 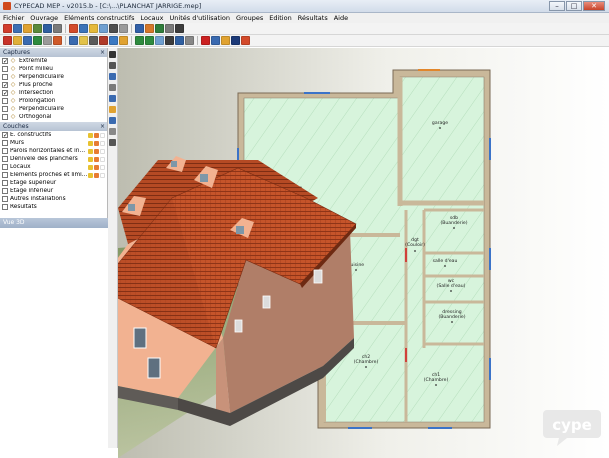 I want to click on tb1-tool-12-icon, so click(x=139, y=28).